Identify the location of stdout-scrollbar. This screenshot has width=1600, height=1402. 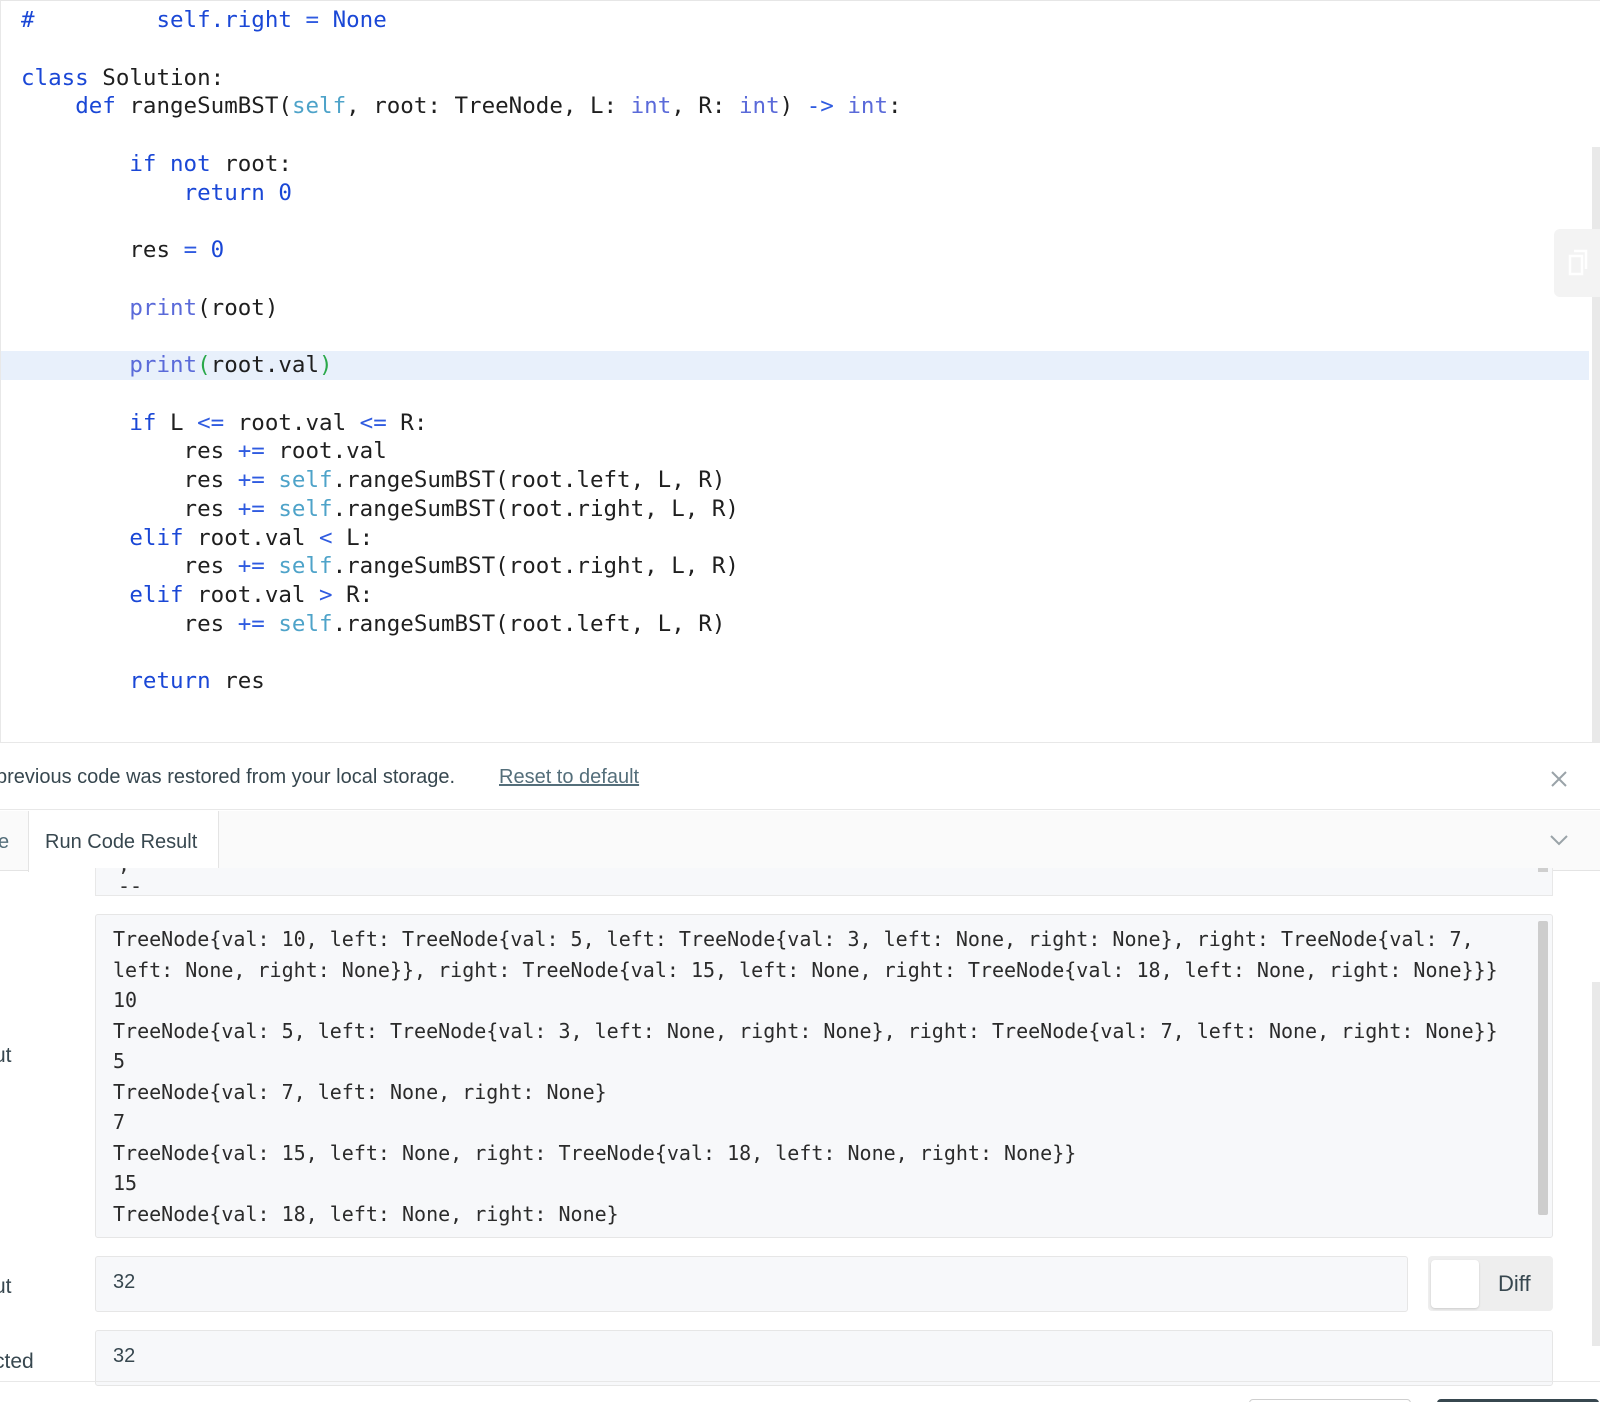
(1543, 1068).